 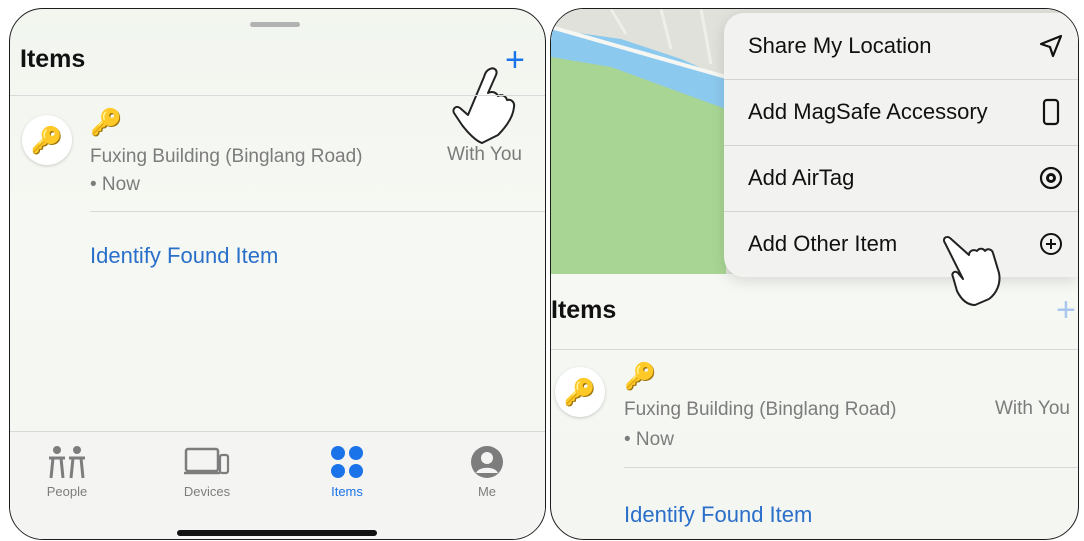 I want to click on home-indicator, so click(x=277, y=533).